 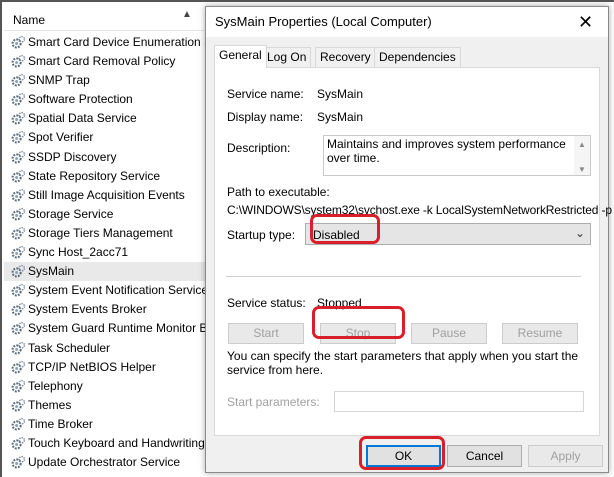 I want to click on ok-button: OK, so click(x=403, y=456).